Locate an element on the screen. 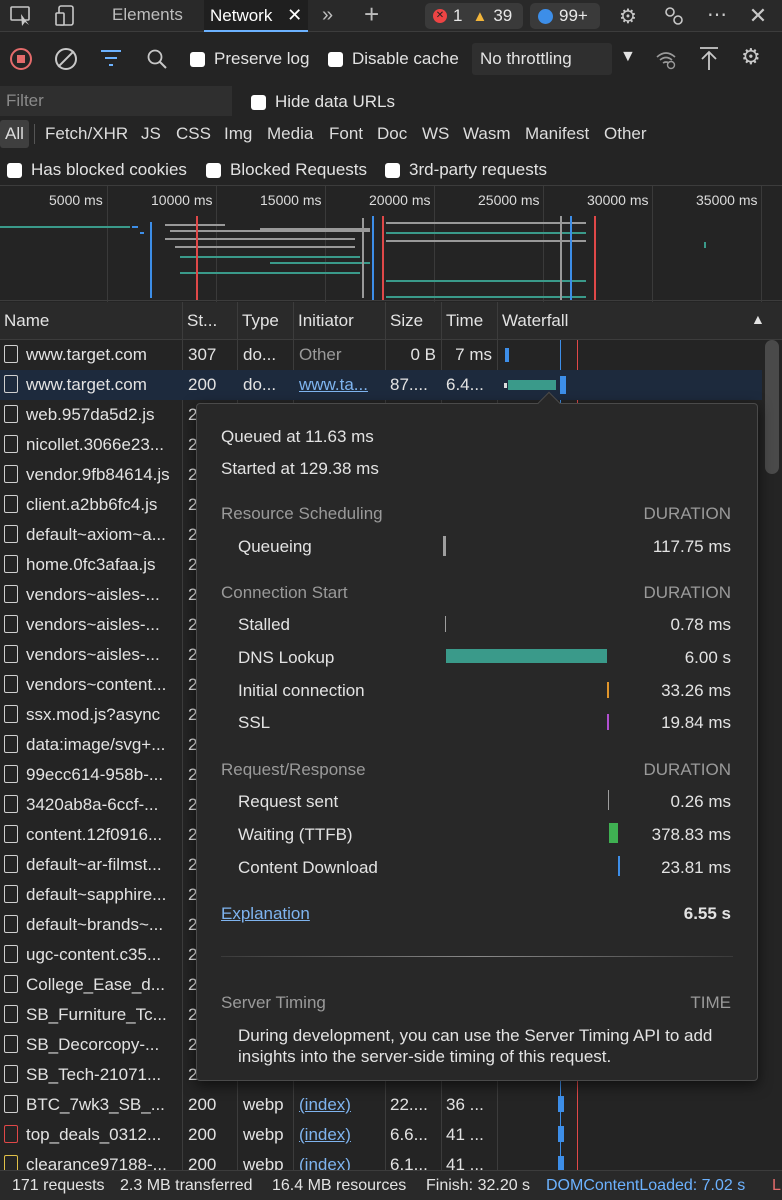  third-party-box is located at coordinates (392, 170).